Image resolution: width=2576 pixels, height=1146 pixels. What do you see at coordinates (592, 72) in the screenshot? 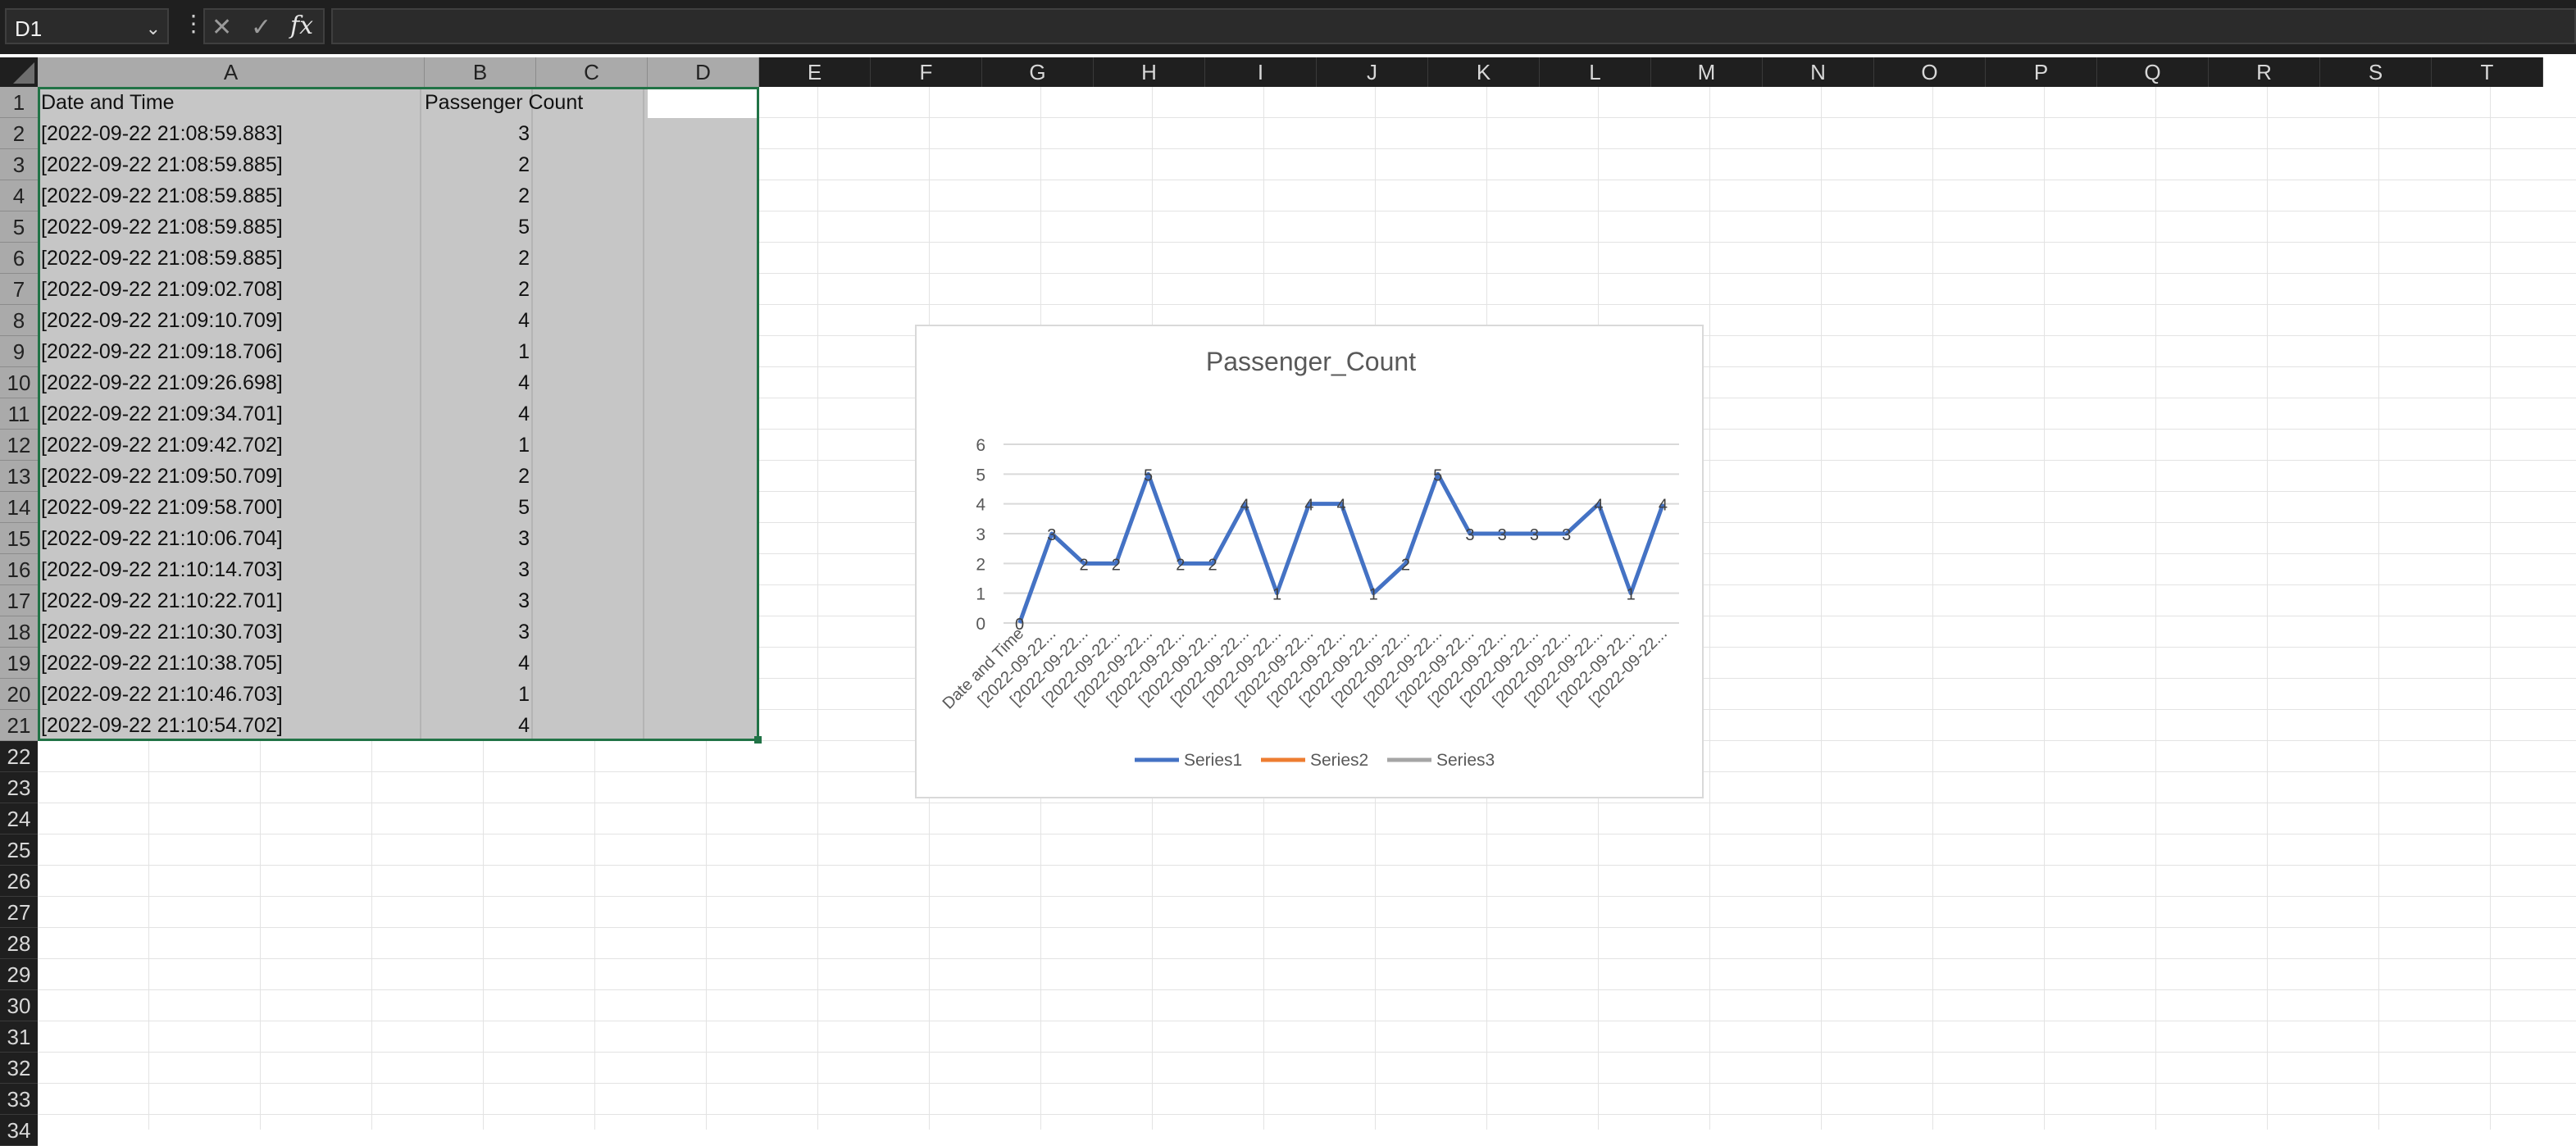
I see `column-header-c: C` at bounding box center [592, 72].